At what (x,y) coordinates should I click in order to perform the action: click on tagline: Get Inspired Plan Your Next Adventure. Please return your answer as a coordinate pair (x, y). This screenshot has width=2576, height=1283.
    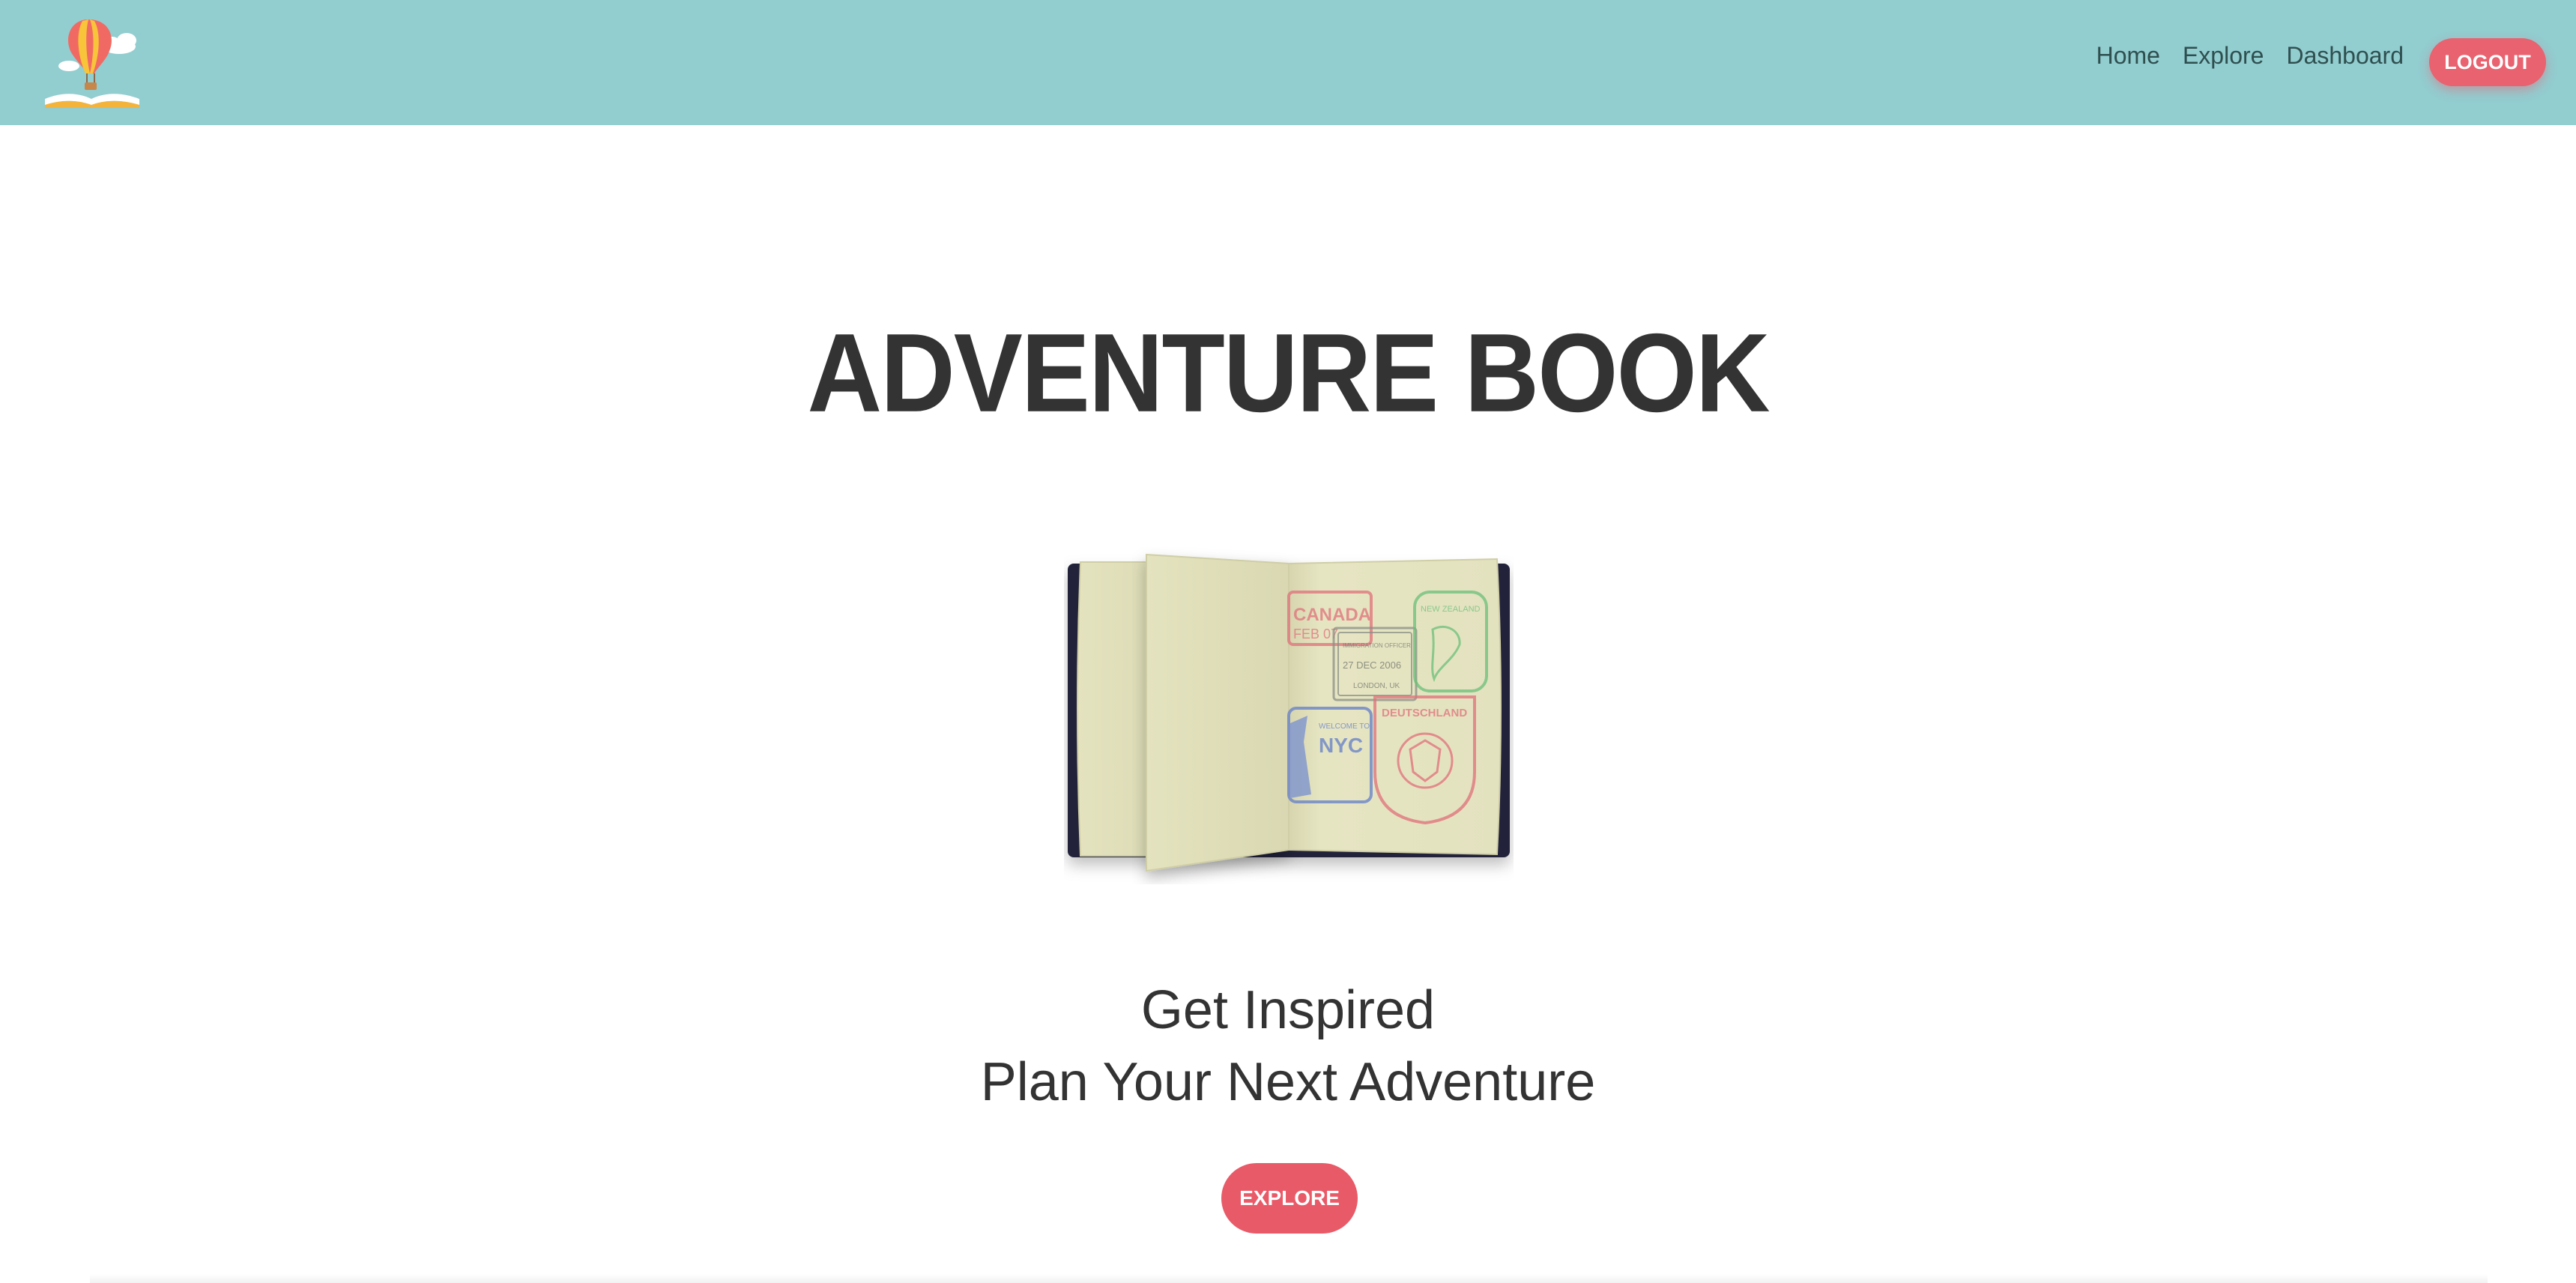
    Looking at the image, I should click on (1288, 1046).